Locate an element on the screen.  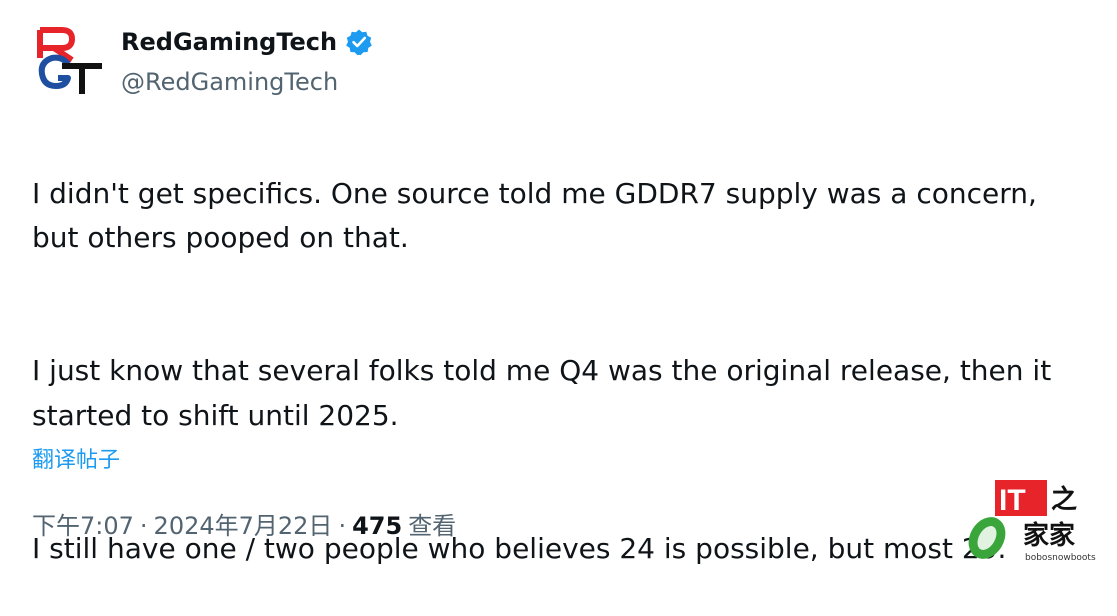
author-display-name: RedGamingTech is located at coordinates (229, 42).